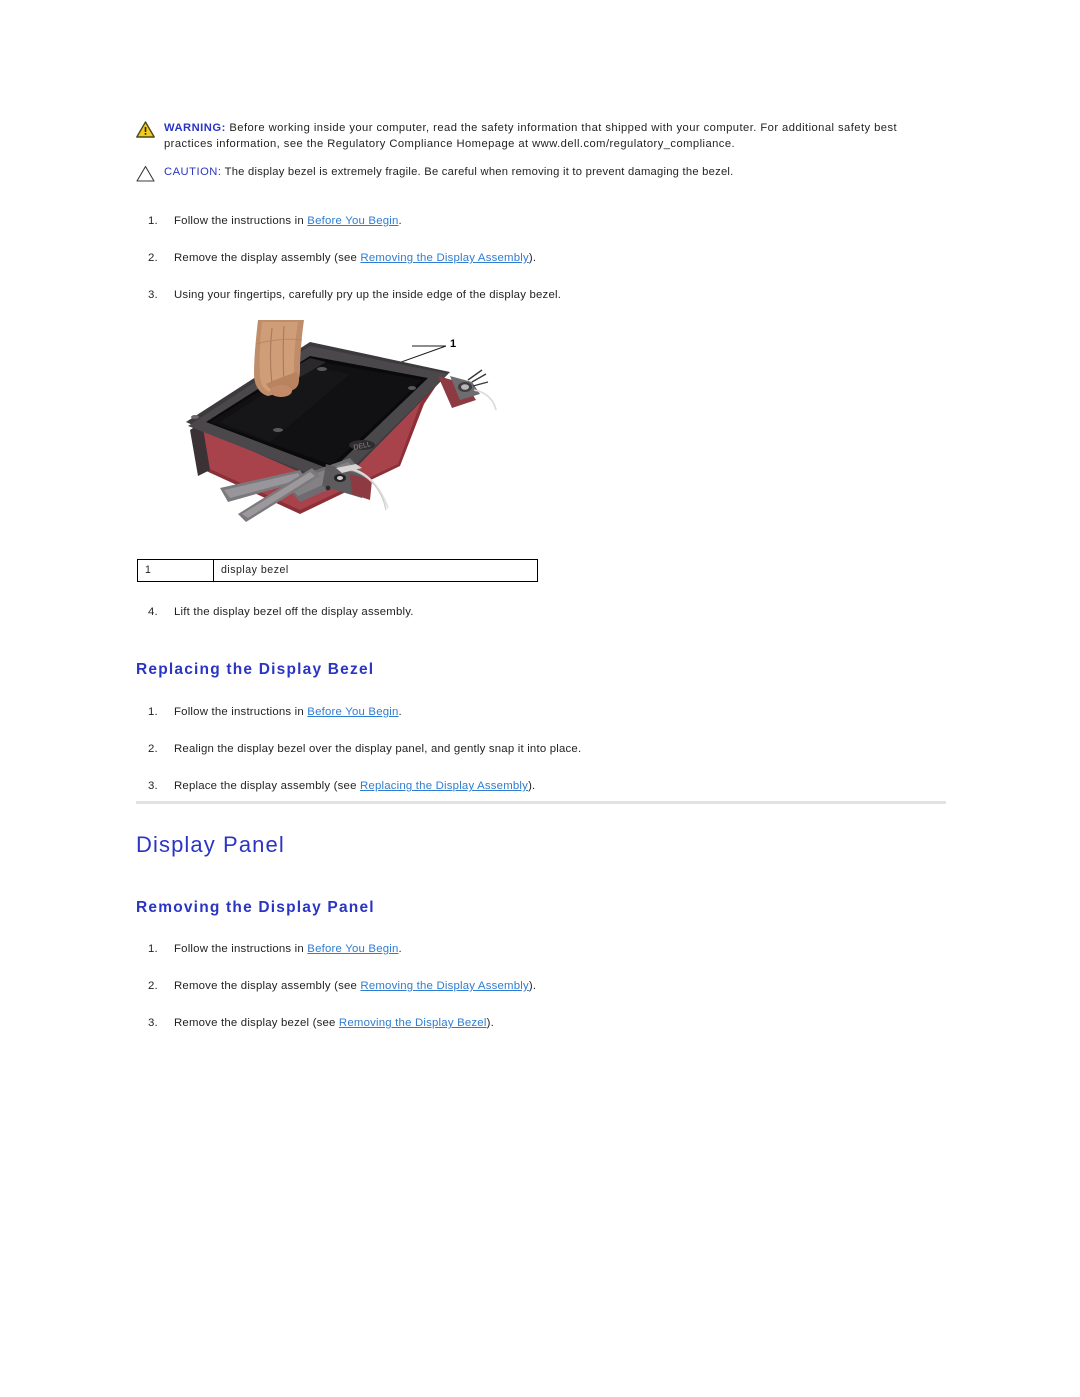 This screenshot has width=1080, height=1397. What do you see at coordinates (153, 612) in the screenshot?
I see `step-number: 4.` at bounding box center [153, 612].